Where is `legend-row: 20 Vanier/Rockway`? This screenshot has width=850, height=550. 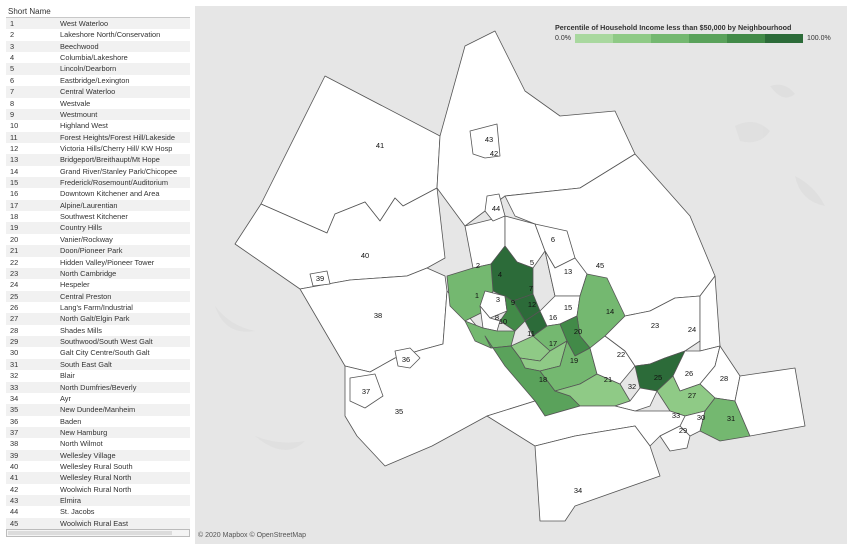
legend-row: 20 Vanier/Rockway is located at coordinates (98, 239).